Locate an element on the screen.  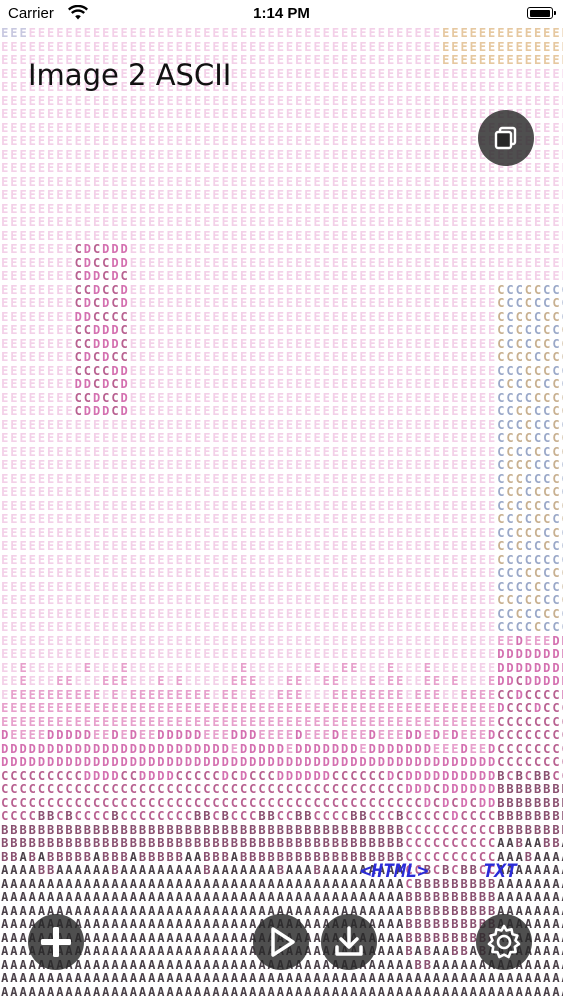
download-icon is located at coordinates (349, 941).